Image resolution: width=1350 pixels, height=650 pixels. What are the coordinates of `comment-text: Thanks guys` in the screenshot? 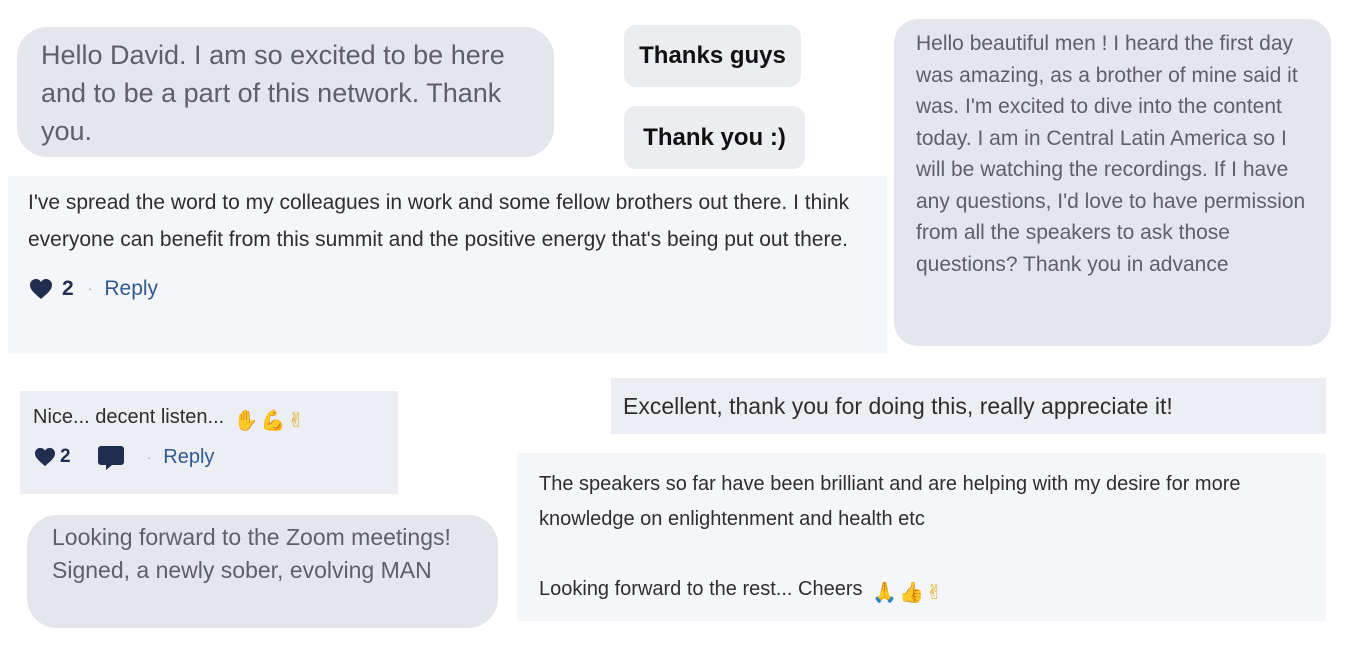 It's located at (712, 55).